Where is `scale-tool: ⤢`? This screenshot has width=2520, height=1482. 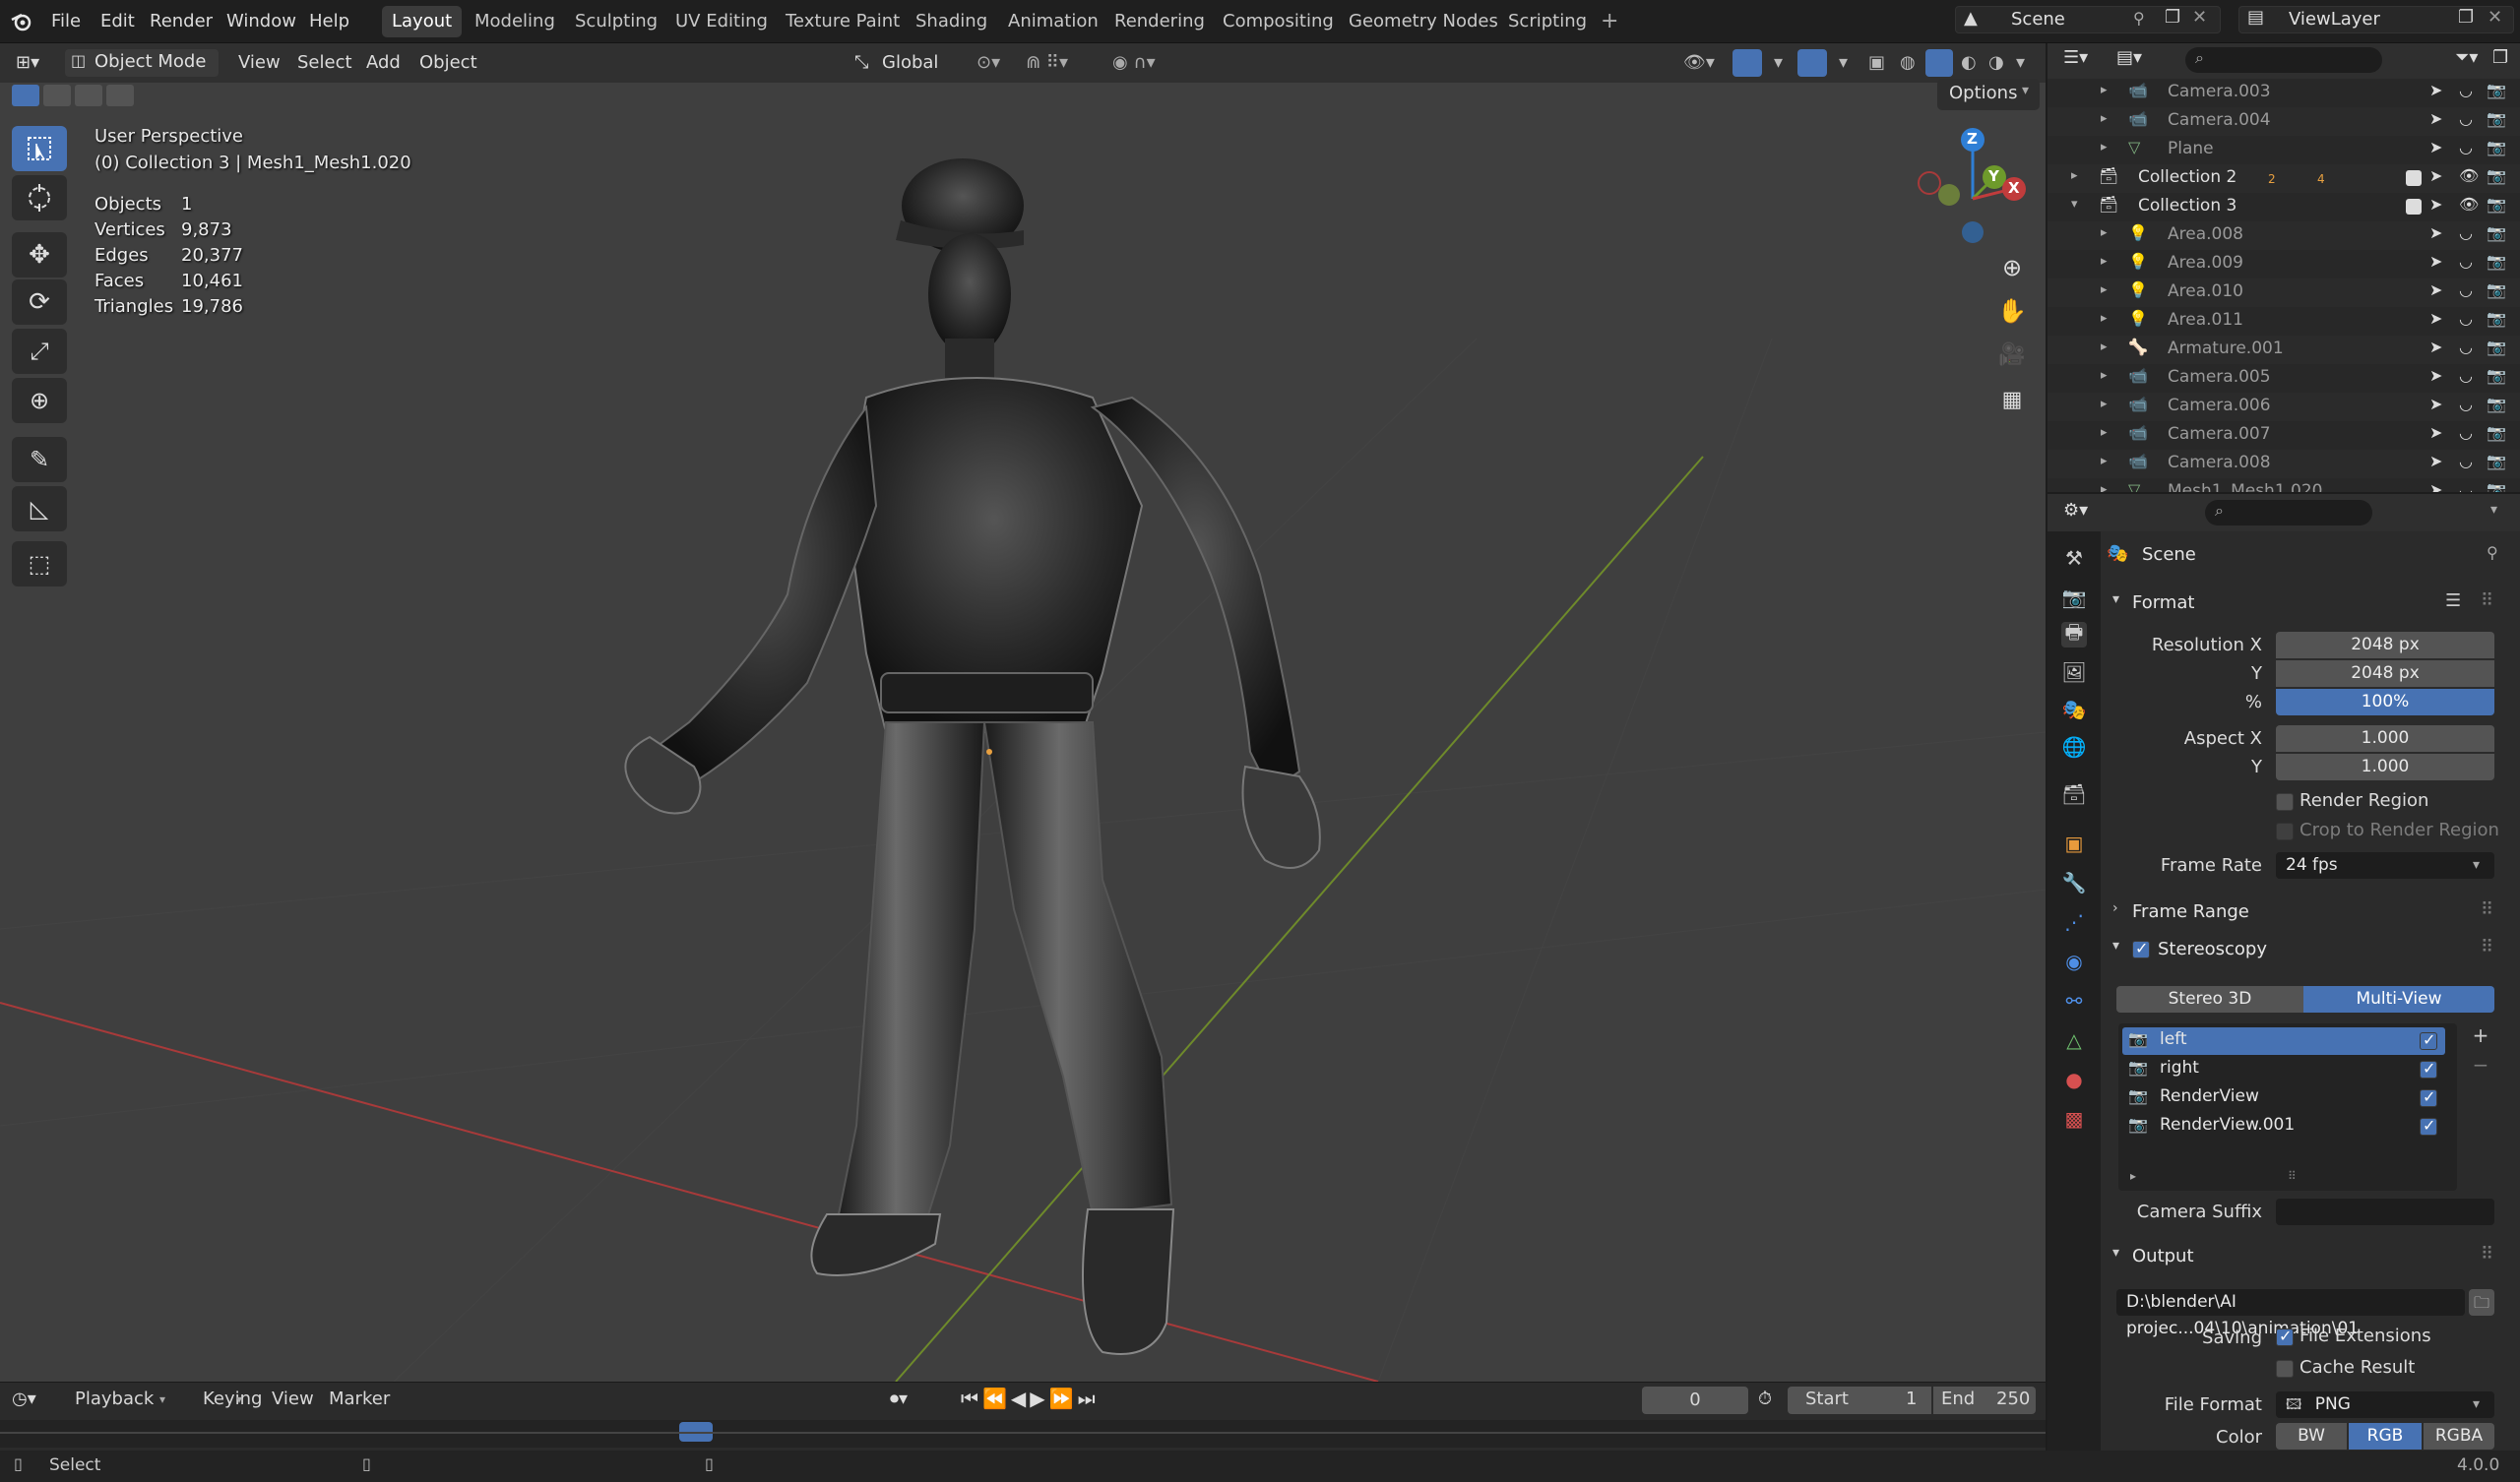 scale-tool: ⤢ is located at coordinates (39, 351).